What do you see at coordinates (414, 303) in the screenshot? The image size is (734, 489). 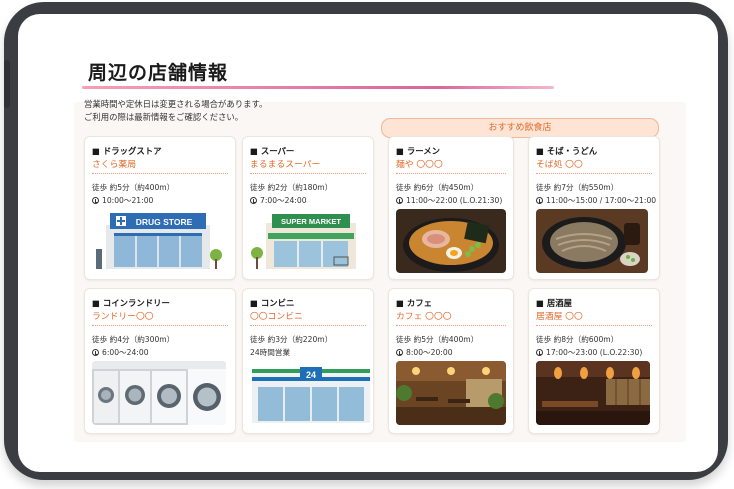 I see `store-category: ■ カフェ` at bounding box center [414, 303].